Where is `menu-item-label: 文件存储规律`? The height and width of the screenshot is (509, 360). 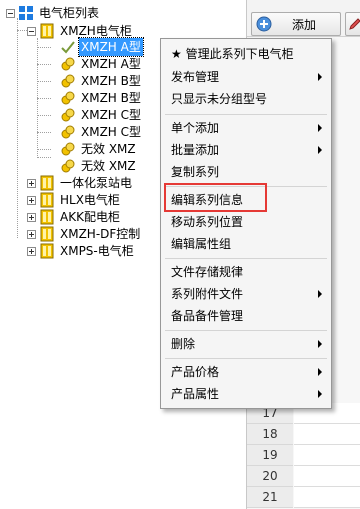 menu-item-label: 文件存储规律 is located at coordinates (207, 272).